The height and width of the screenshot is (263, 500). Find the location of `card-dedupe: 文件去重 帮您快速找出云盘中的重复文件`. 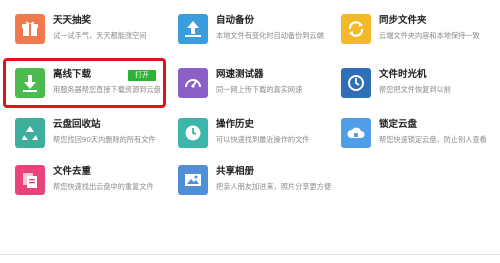

card-dedupe: 文件去重 帮您快速找出云盘中的重复文件 is located at coordinates (90, 185).